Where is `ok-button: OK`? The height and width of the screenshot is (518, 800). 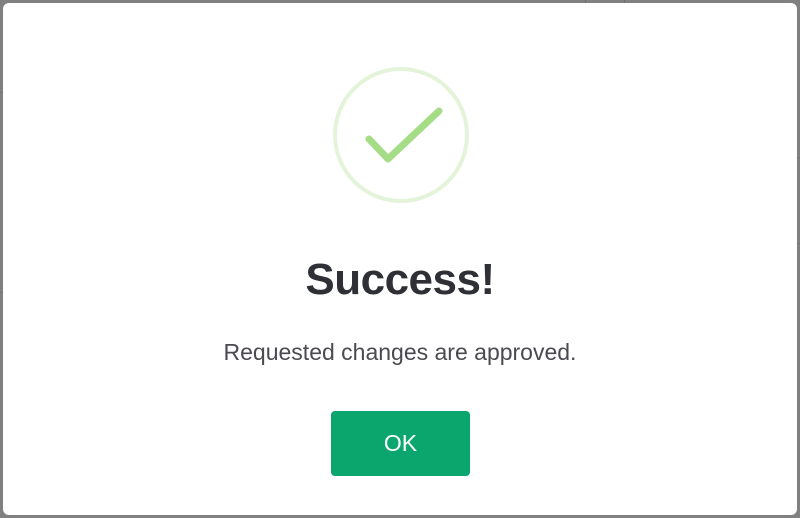 ok-button: OK is located at coordinates (400, 443).